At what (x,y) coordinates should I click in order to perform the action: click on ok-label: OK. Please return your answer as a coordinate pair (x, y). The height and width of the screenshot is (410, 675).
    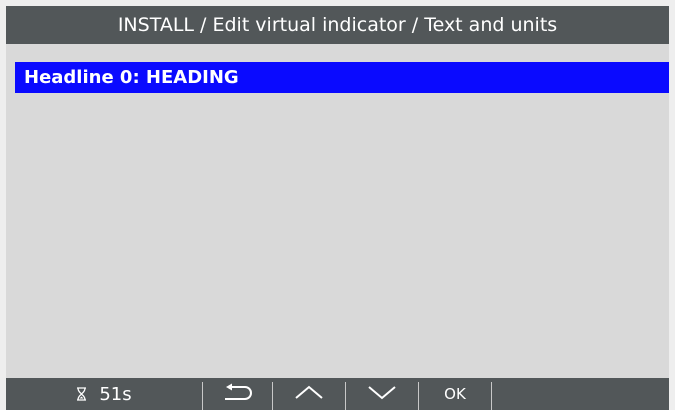
    Looking at the image, I should click on (455, 394).